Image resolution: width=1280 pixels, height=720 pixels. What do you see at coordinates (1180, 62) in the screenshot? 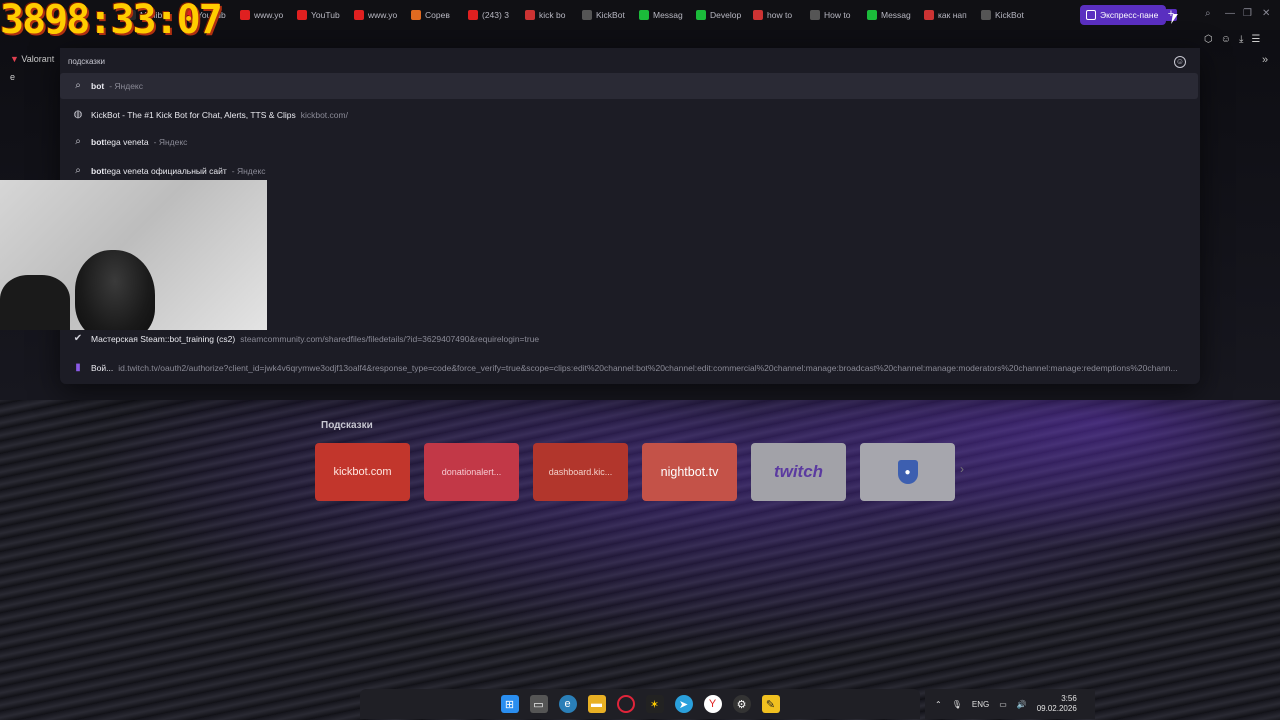
I see `smiley-icon: ☺` at bounding box center [1180, 62].